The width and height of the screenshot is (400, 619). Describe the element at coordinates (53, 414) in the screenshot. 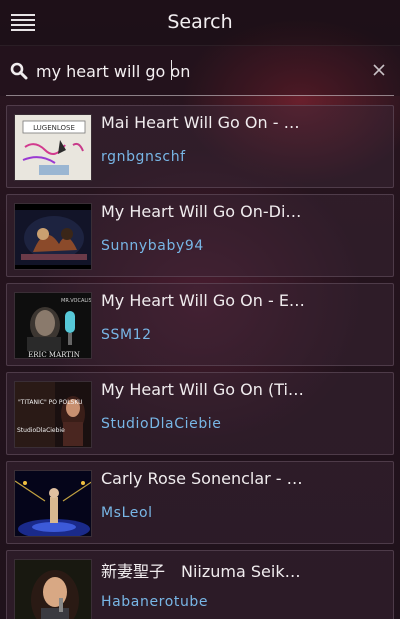

I see `video-thumbnail: "TITANIC" PO POLSKU StudioDlaCiebie` at that location.